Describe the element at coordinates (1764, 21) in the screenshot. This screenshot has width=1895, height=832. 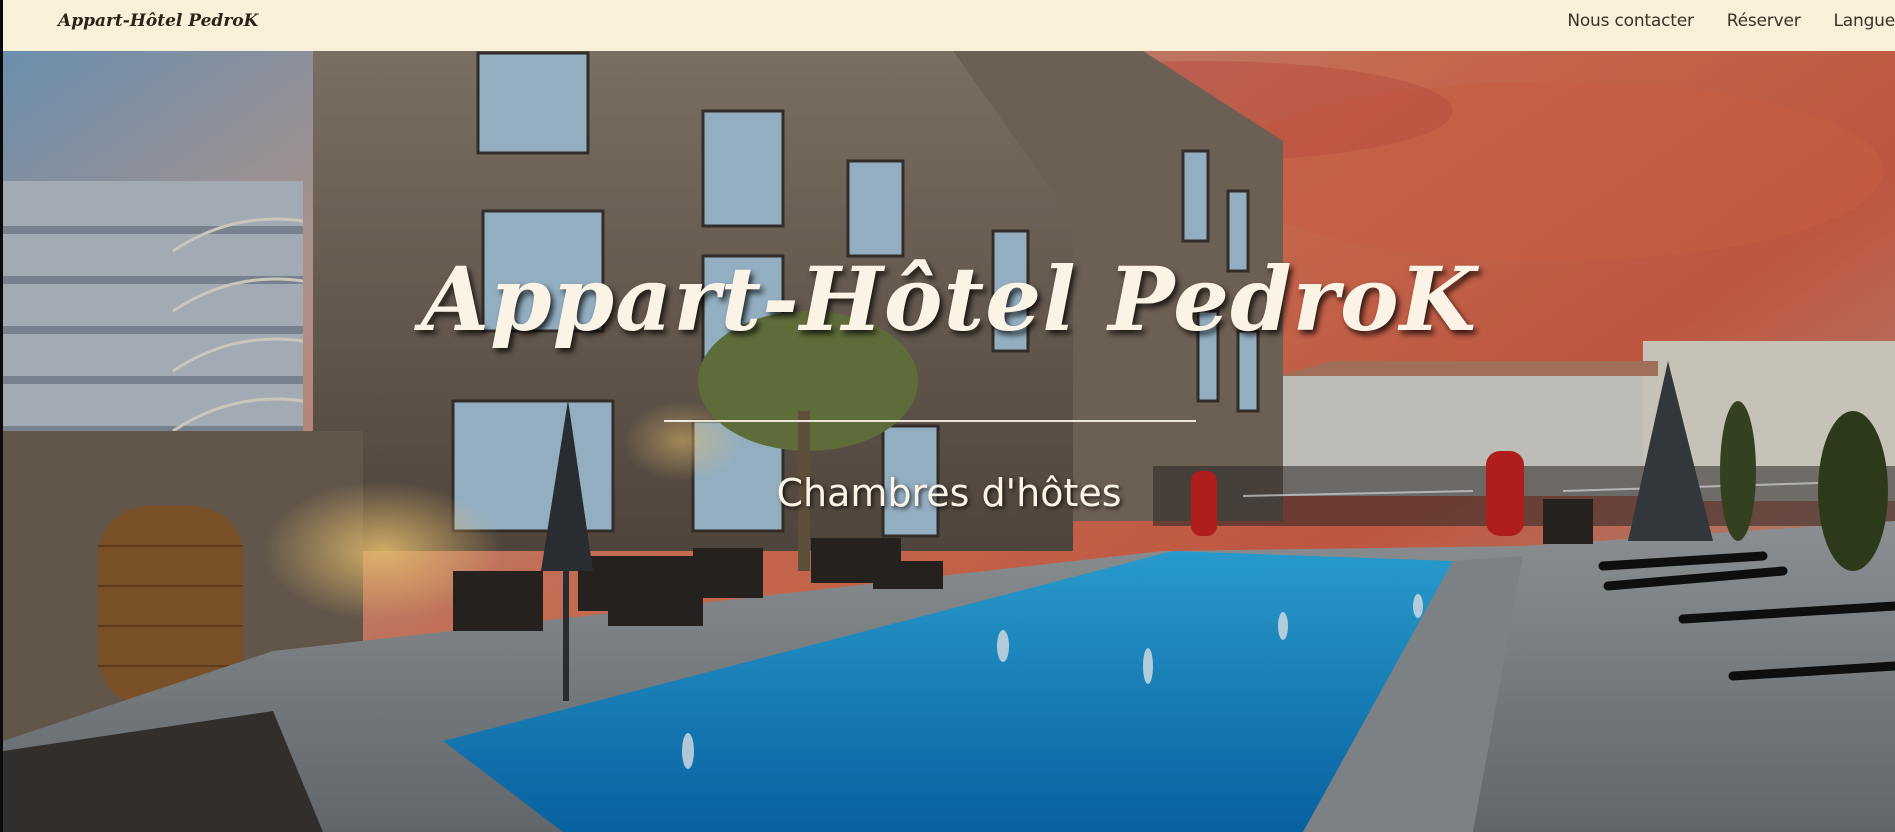
I see `nav-book-link: Réserver` at that location.